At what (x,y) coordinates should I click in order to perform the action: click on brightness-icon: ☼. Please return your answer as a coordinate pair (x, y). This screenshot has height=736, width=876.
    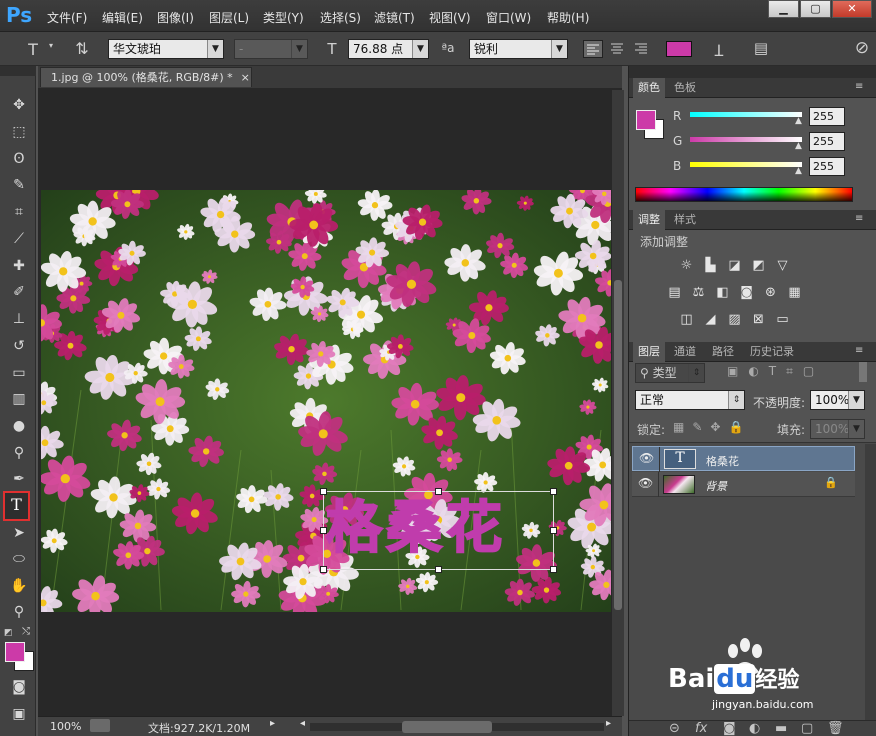
    Looking at the image, I should click on (686, 265).